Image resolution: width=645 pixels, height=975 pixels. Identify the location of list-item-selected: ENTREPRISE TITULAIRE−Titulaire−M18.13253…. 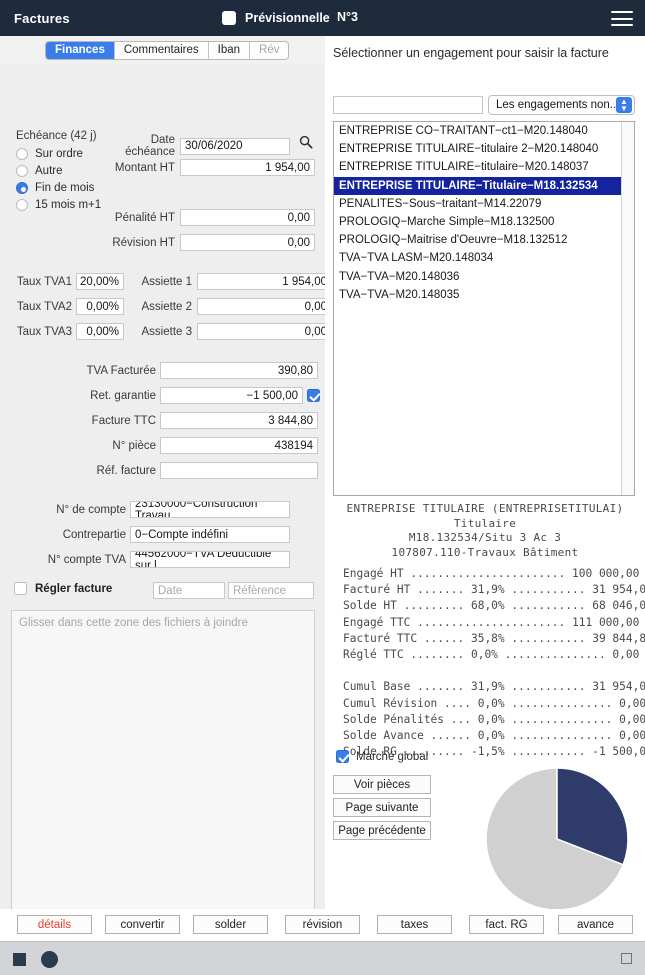
(484, 185).